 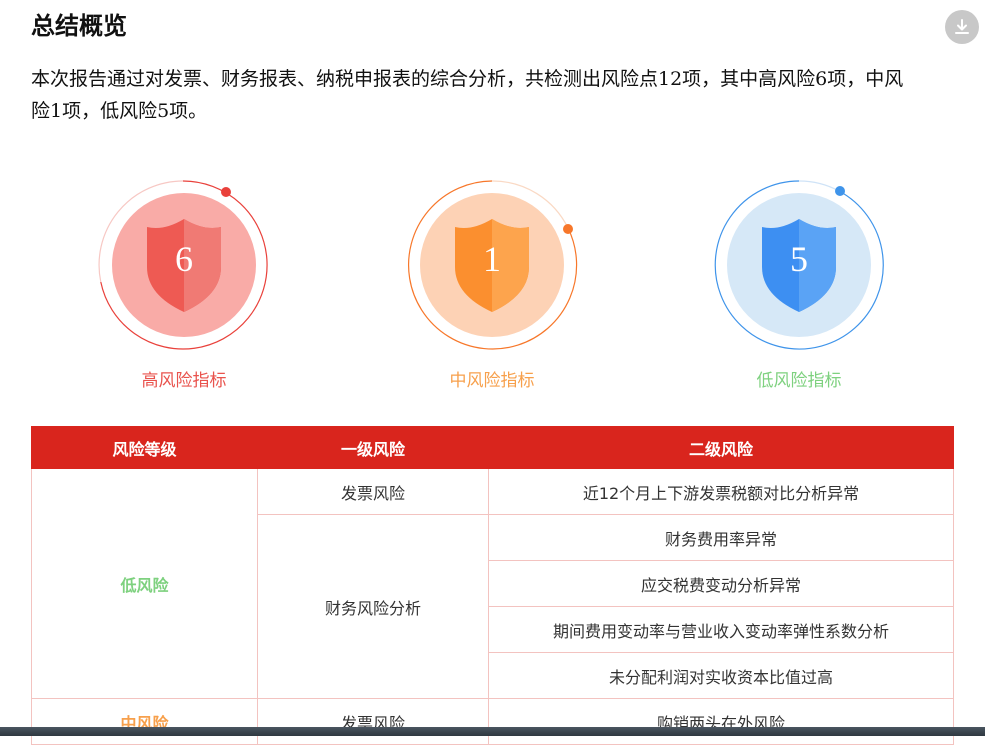 I want to click on header-risk-level: 风险等级, so click(x=144, y=447).